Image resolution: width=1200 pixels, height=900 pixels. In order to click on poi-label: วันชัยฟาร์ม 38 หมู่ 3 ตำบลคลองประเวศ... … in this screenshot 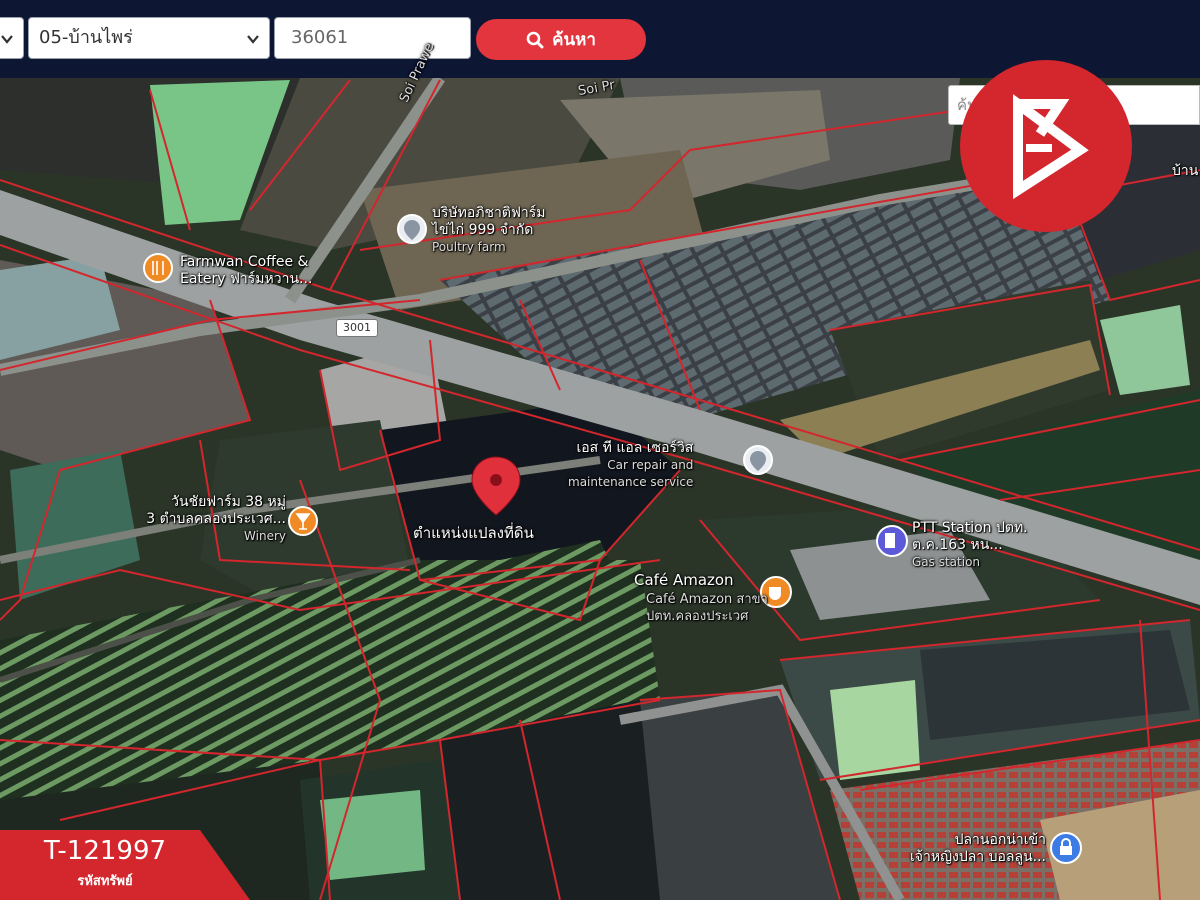, I will do `click(191, 519)`.